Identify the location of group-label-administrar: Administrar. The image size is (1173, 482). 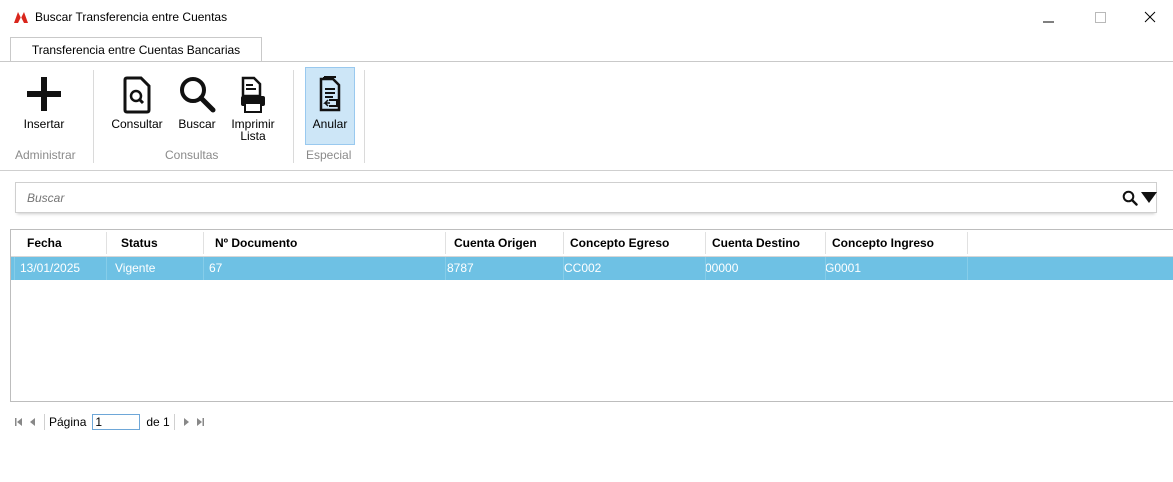
(45, 155).